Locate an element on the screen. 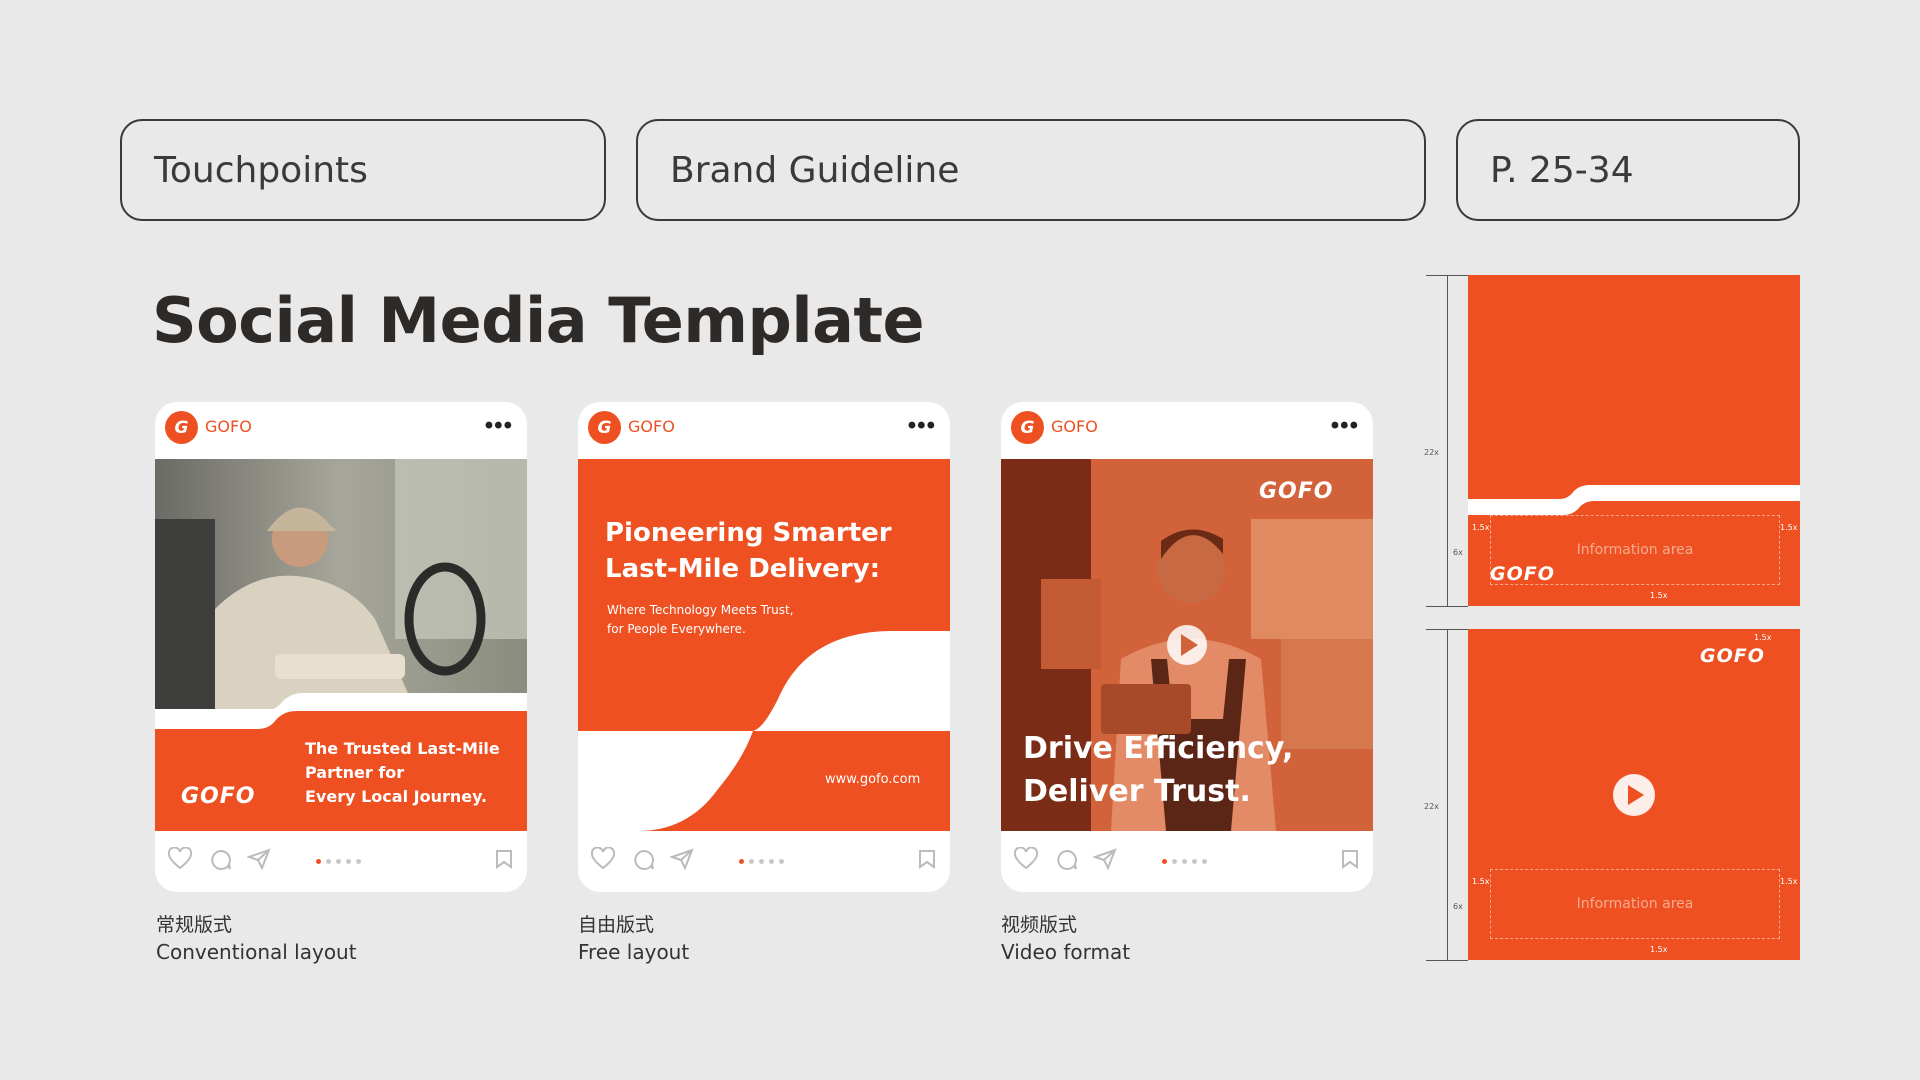  caption-free: 自由版式 Free layout is located at coordinates (634, 939).